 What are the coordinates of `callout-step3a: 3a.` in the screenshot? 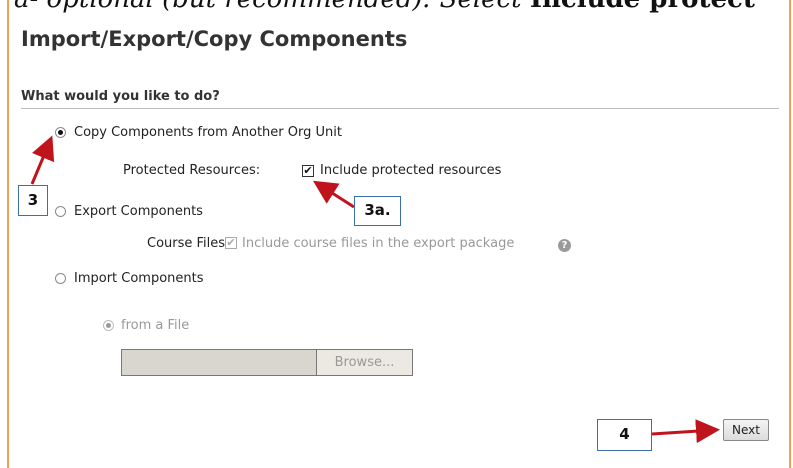 It's located at (377, 211).